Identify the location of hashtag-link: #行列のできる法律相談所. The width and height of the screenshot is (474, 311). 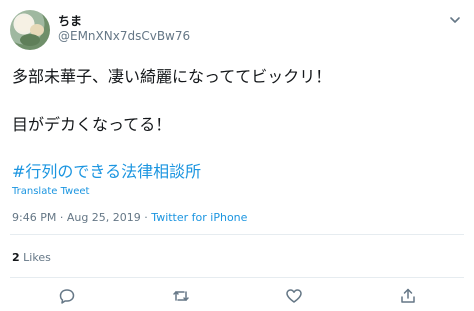
(106, 170).